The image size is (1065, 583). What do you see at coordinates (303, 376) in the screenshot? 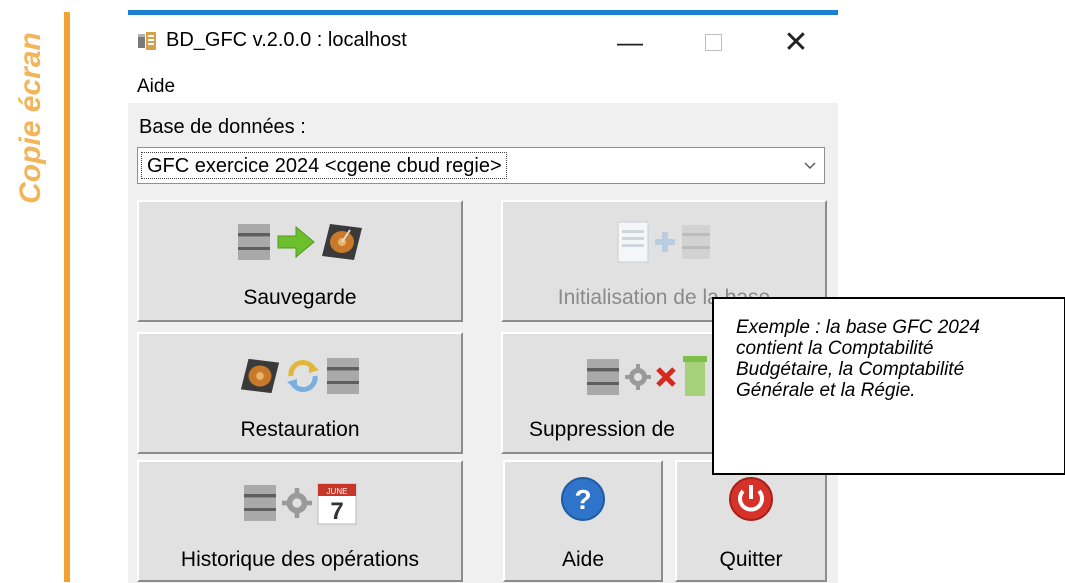
I see `refresh-icon` at bounding box center [303, 376].